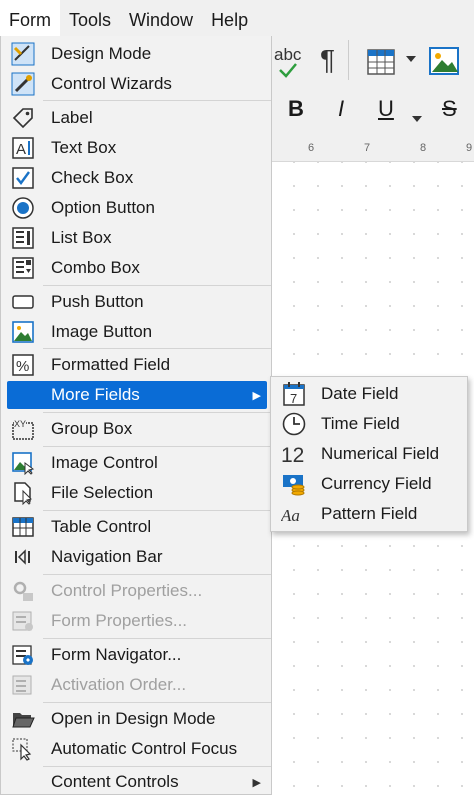 The image size is (474, 795). Describe the element at coordinates (23, 655) in the screenshot. I see `form-navigator-icon` at that location.